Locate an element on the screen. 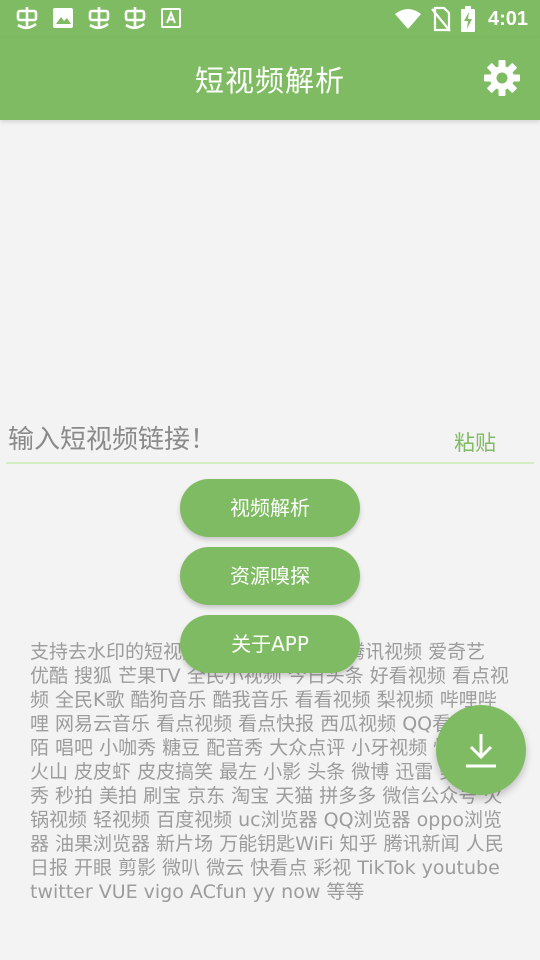 The height and width of the screenshot is (960, 540). app-title: 短视频解析 is located at coordinates (269, 81).